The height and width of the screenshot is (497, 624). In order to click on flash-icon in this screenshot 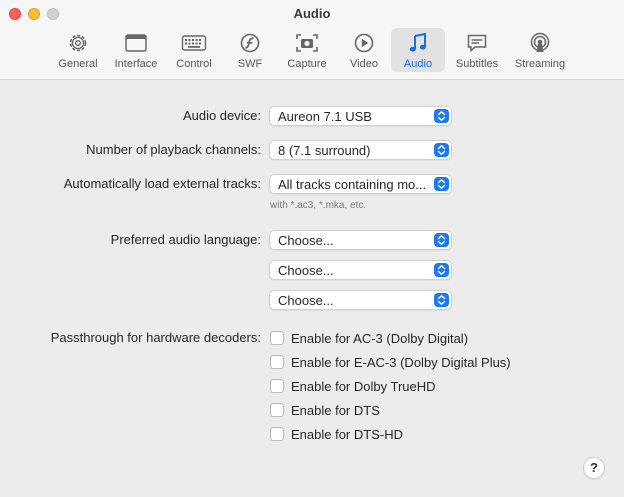, I will do `click(250, 43)`.